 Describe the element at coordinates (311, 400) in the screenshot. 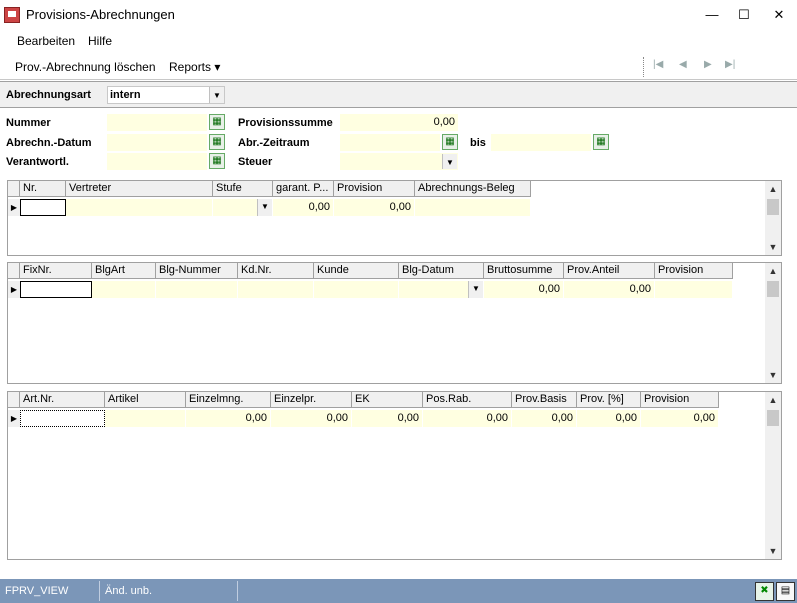

I see `column-header: Einzelpr.` at that location.